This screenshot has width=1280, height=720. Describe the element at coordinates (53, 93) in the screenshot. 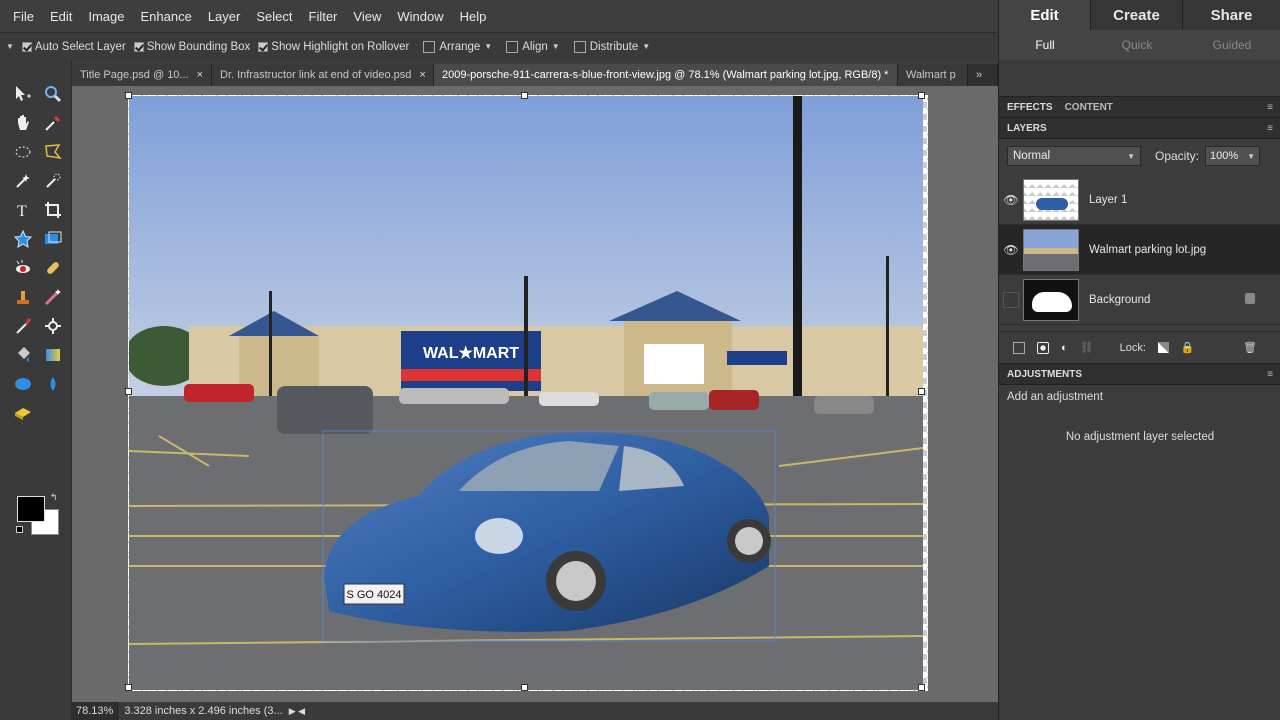

I see `zoom-tool-icon` at that location.